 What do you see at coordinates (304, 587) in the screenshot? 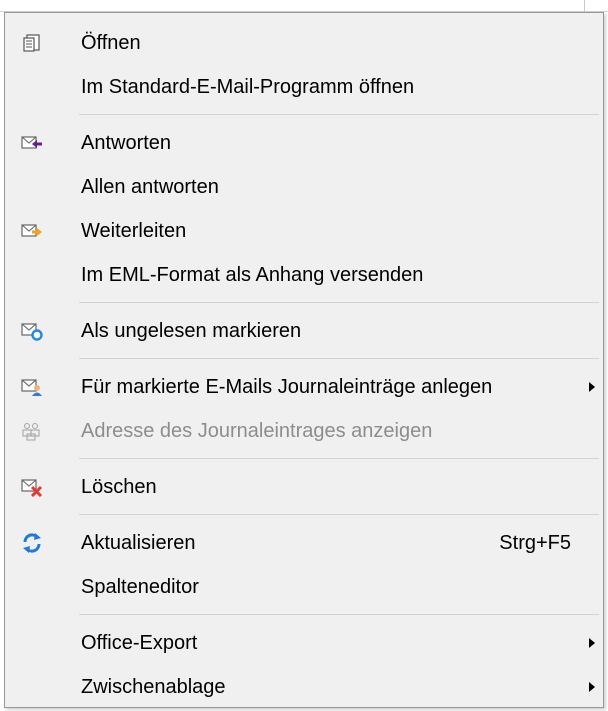
I see `menu-item-column-editor: Spalteneditor` at bounding box center [304, 587].